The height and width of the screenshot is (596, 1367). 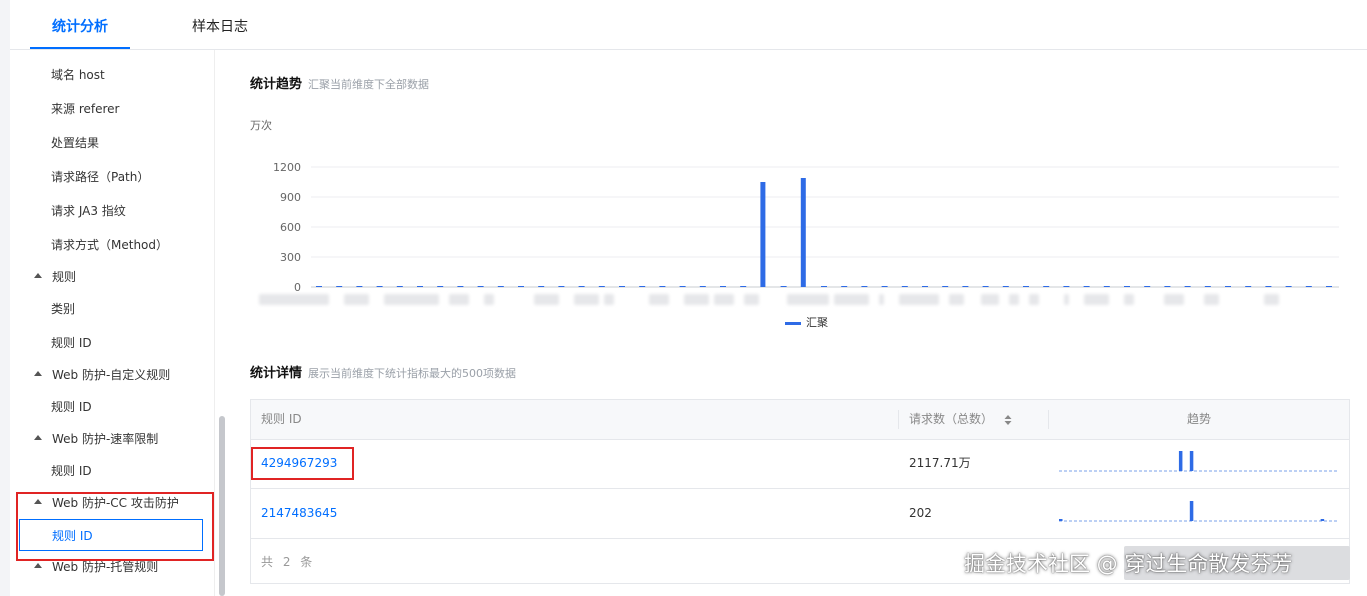 I want to click on sidebar-item-rule-id: 规则 ID, so click(x=112, y=343).